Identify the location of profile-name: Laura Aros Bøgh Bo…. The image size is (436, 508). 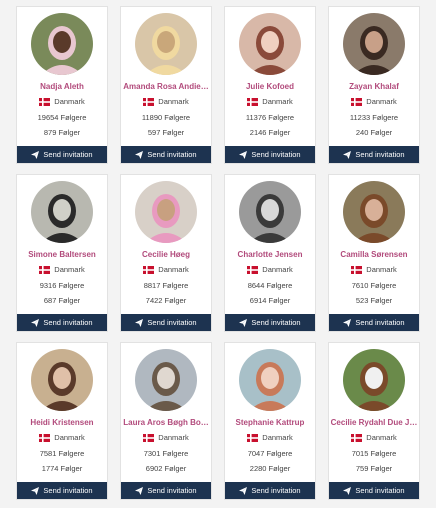
(166, 422).